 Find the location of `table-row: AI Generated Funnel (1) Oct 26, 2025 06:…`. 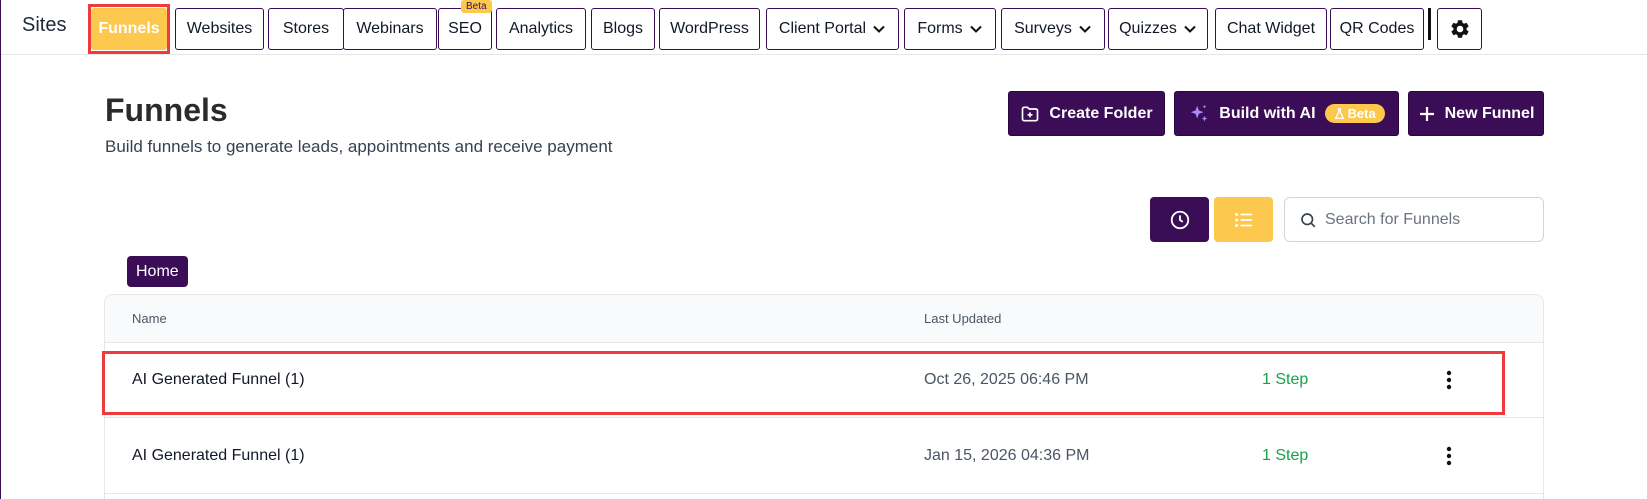

table-row: AI Generated Funnel (1) Oct 26, 2025 06:… is located at coordinates (824, 380).